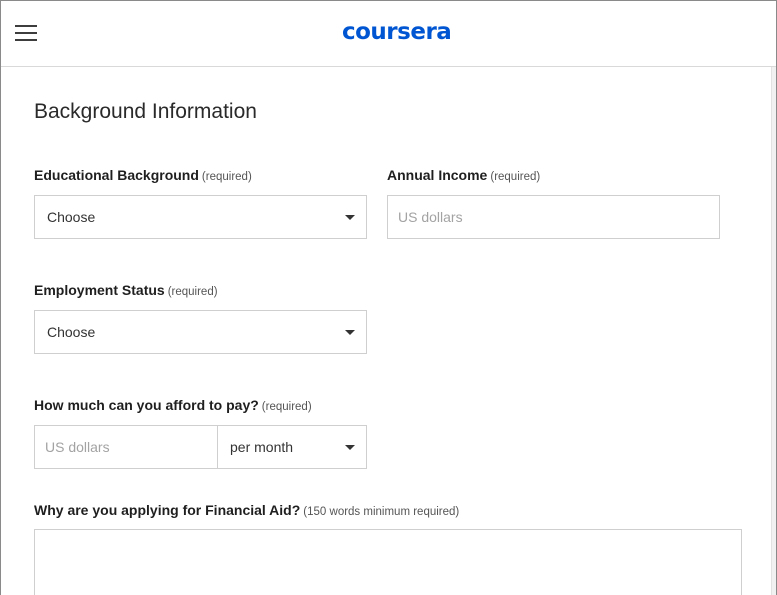 Image resolution: width=777 pixels, height=595 pixels. What do you see at coordinates (116, 175) in the screenshot?
I see `educational-background-label-text: Educational Background` at bounding box center [116, 175].